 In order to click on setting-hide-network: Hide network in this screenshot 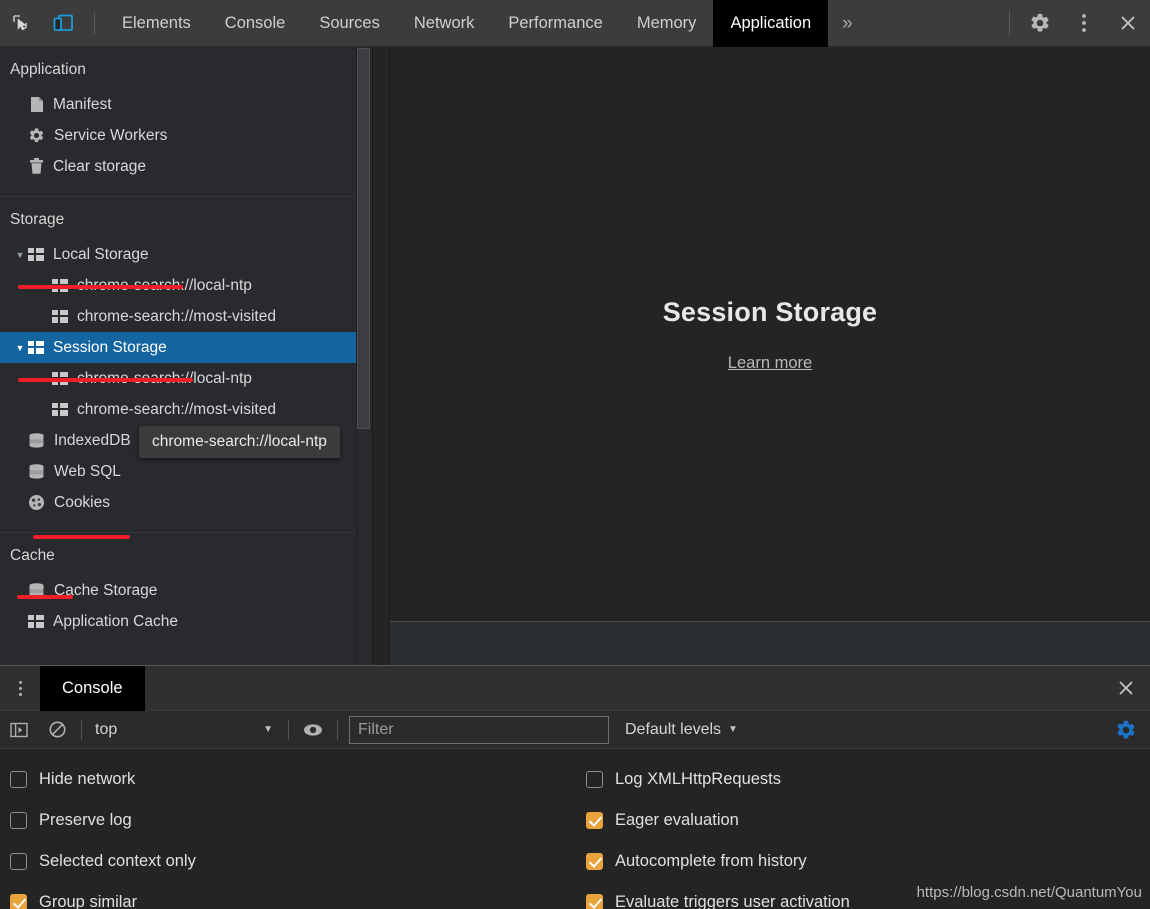, I will do `click(103, 779)`.